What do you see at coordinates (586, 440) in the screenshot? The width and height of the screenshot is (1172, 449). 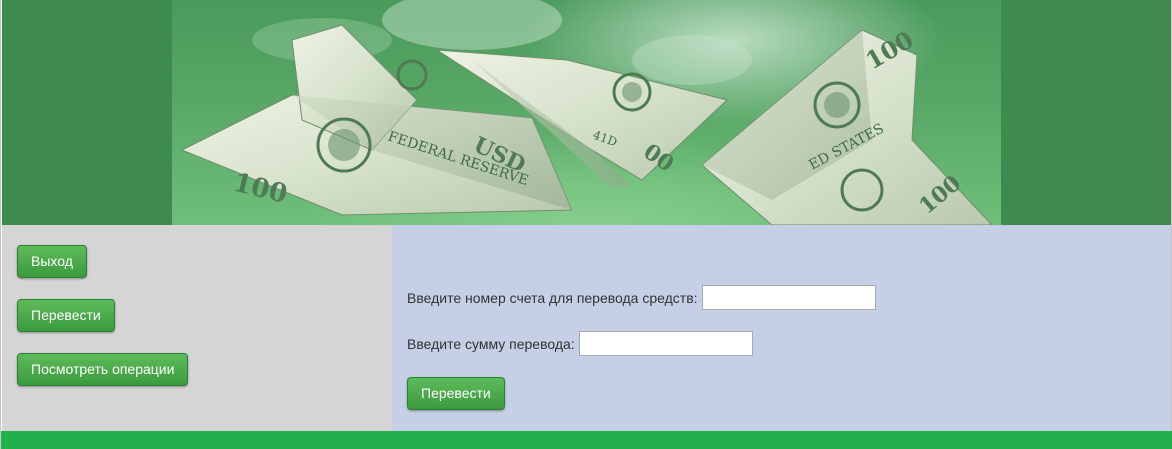 I see `footer-bar` at bounding box center [586, 440].